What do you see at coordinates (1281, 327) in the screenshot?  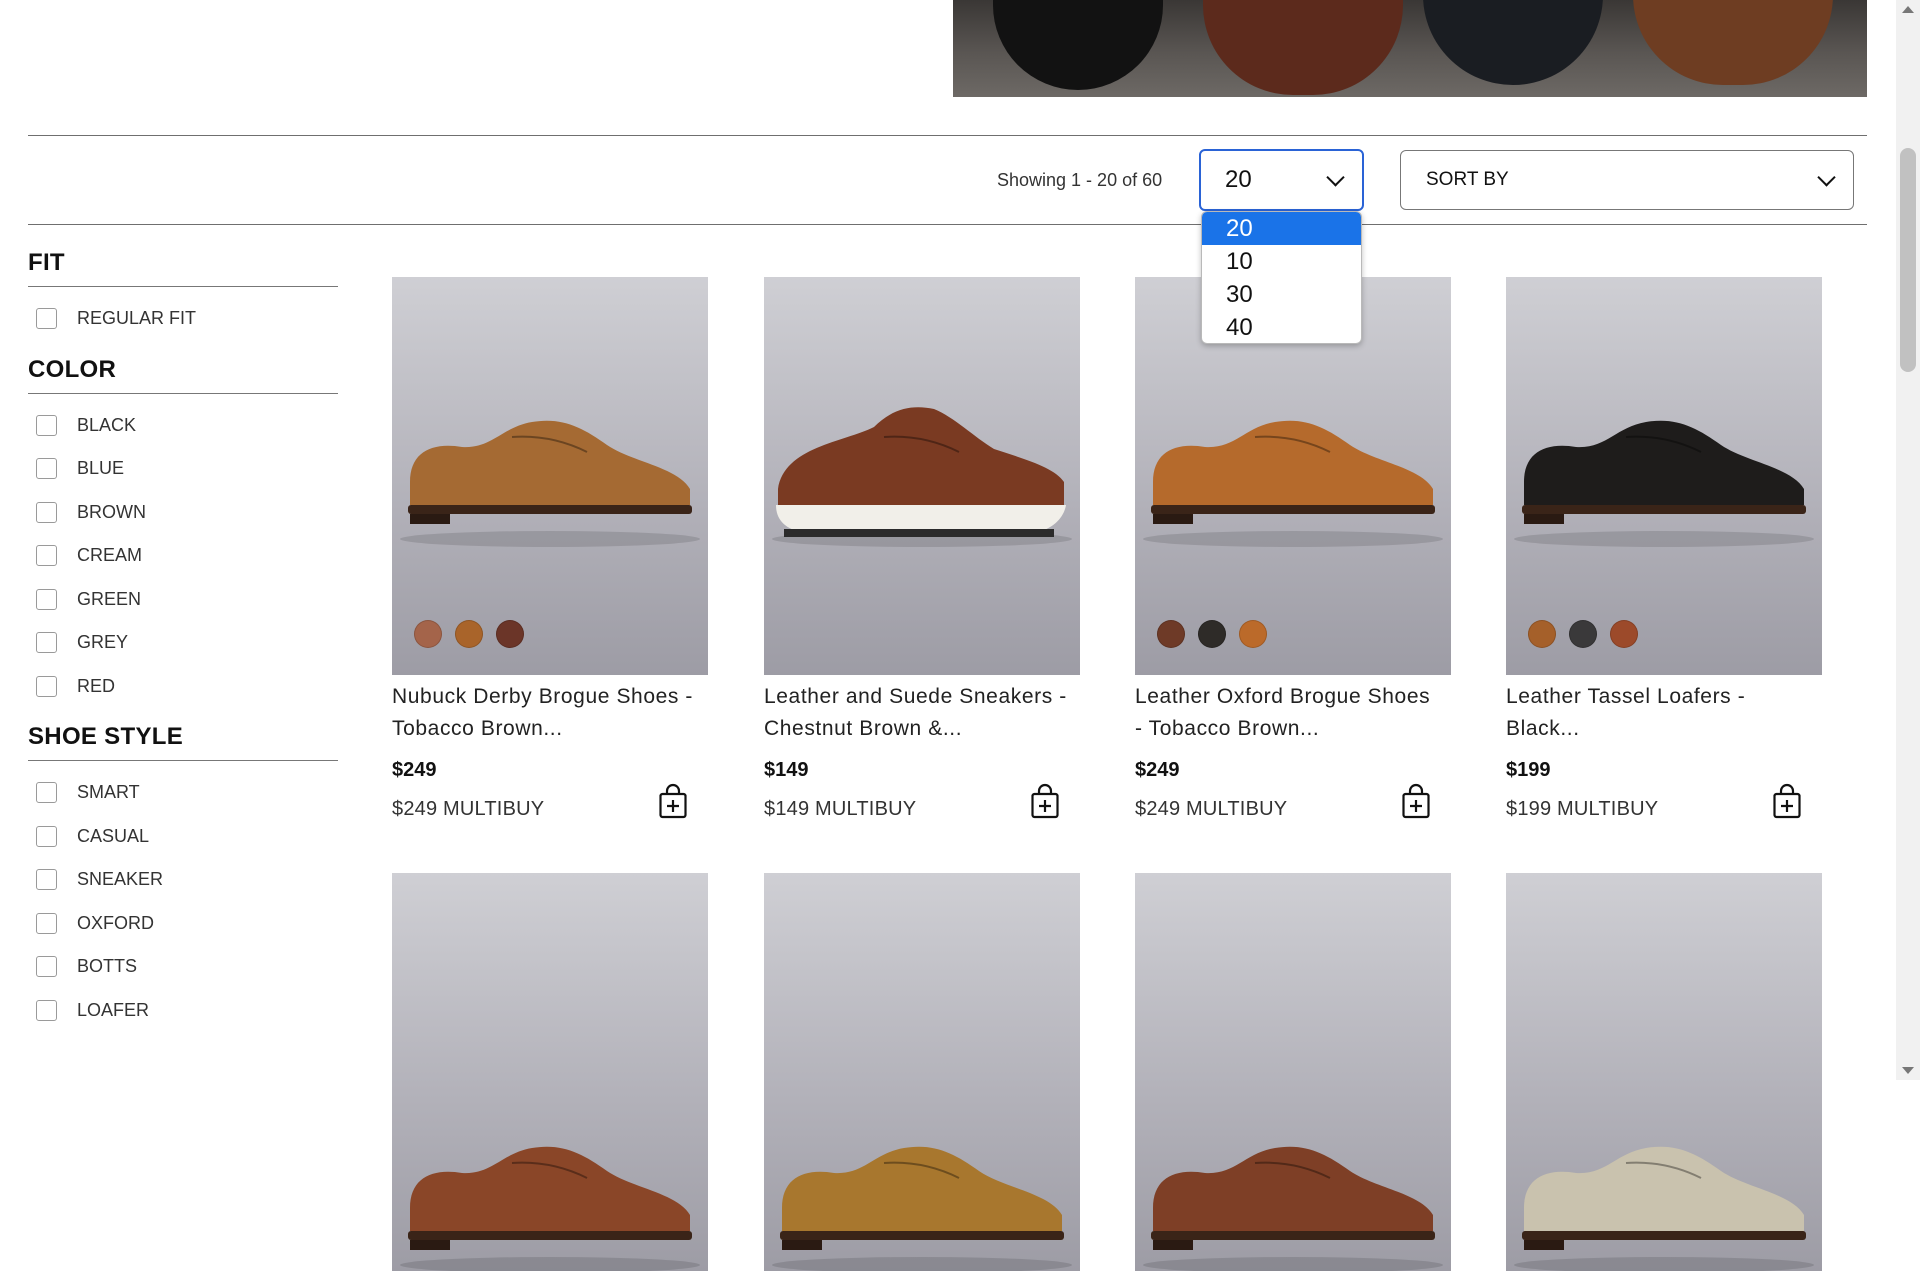 I see `per-page-option: 40` at bounding box center [1281, 327].